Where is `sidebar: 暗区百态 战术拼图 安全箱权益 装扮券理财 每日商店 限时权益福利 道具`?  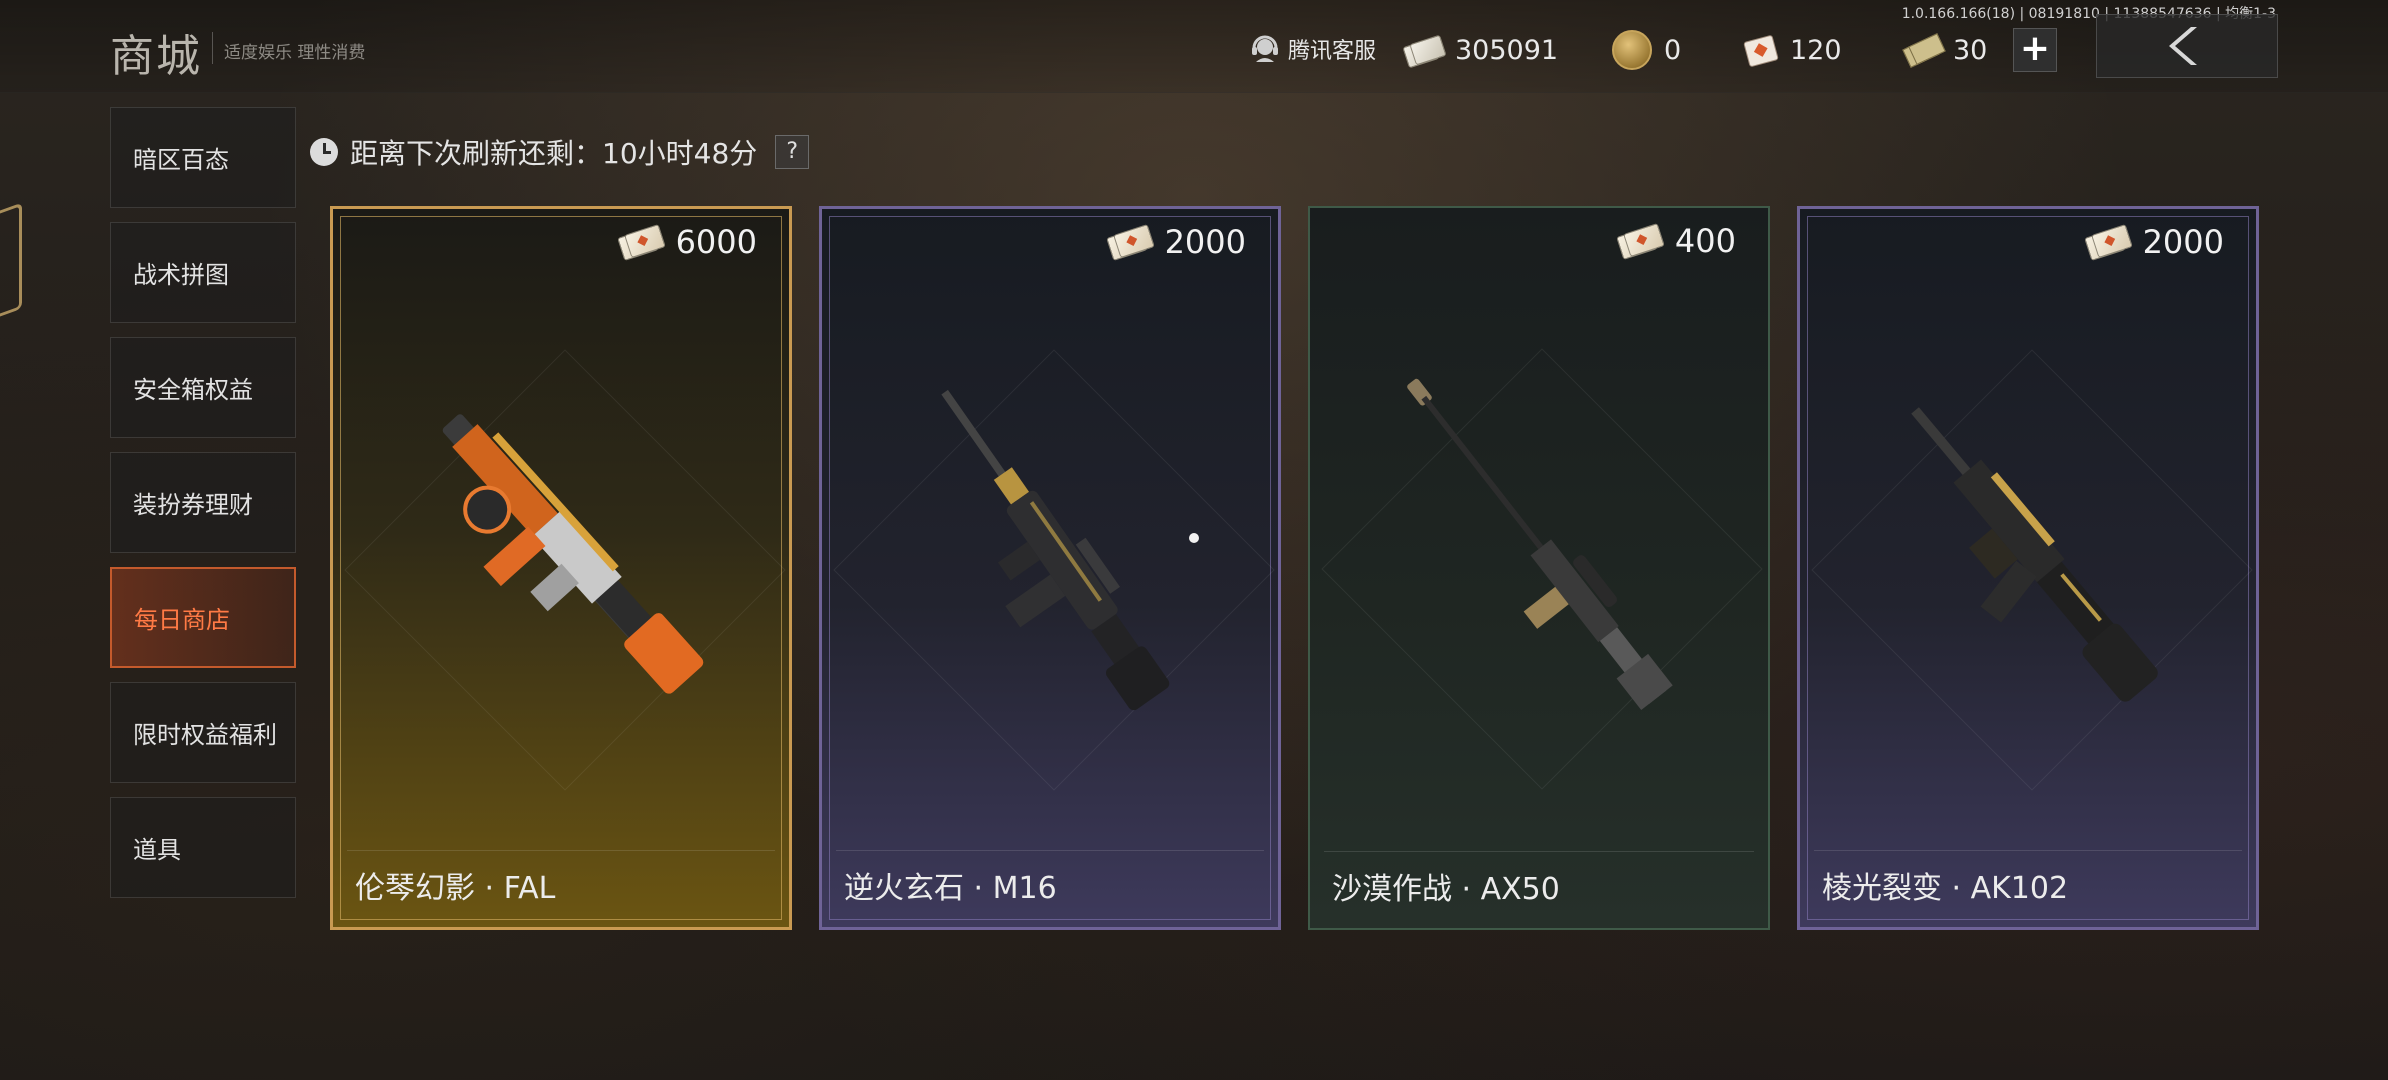 sidebar: 暗区百态 战术拼图 安全箱权益 装扮券理财 每日商店 限时权益福利 道具 is located at coordinates (204, 509).